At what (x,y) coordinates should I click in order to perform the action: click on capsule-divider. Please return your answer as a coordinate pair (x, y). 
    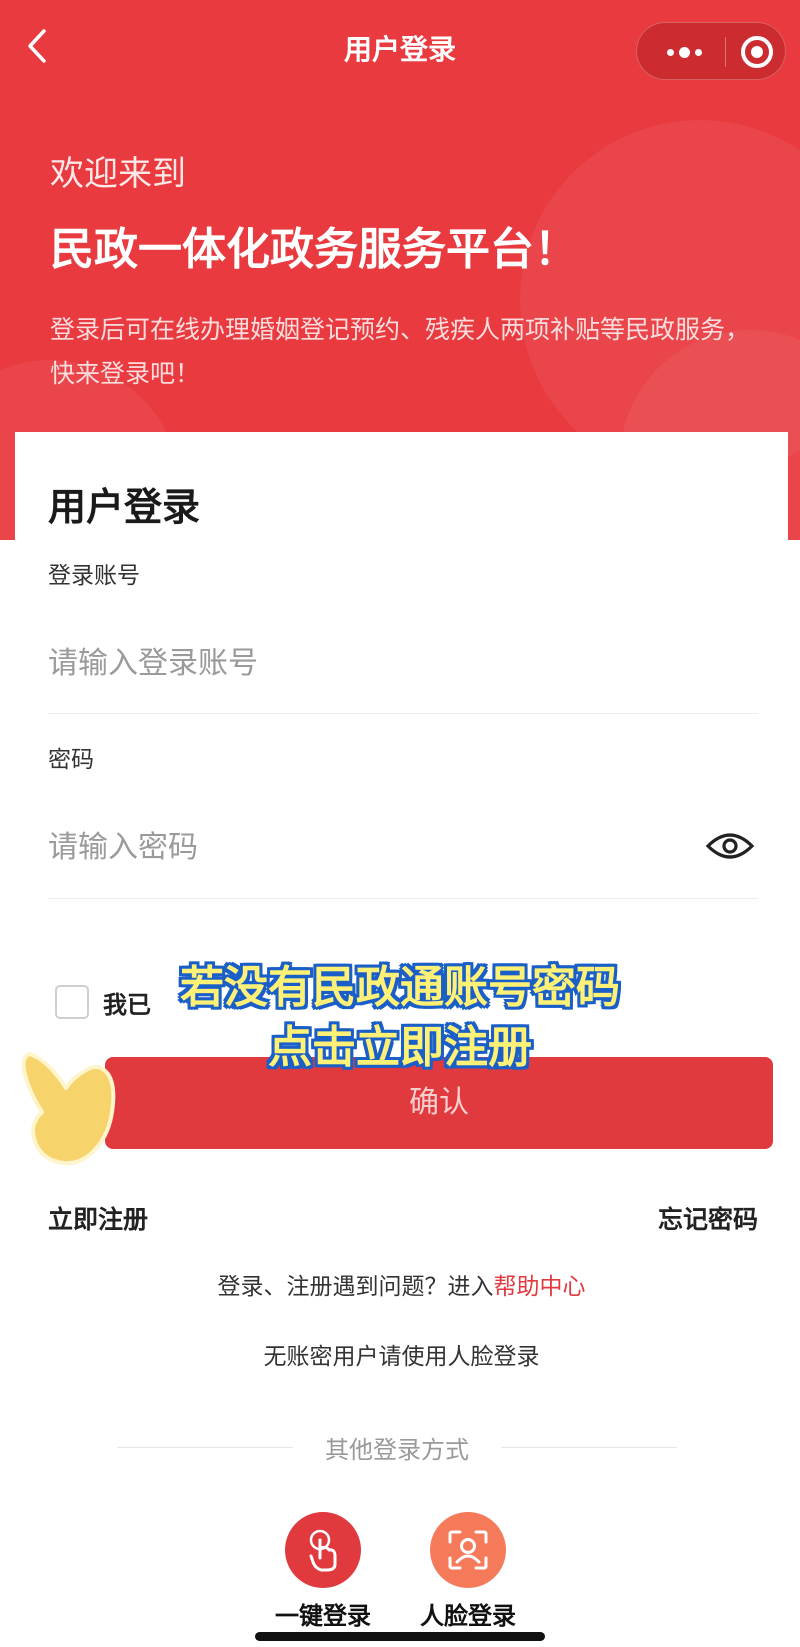
    Looking at the image, I should click on (725, 52).